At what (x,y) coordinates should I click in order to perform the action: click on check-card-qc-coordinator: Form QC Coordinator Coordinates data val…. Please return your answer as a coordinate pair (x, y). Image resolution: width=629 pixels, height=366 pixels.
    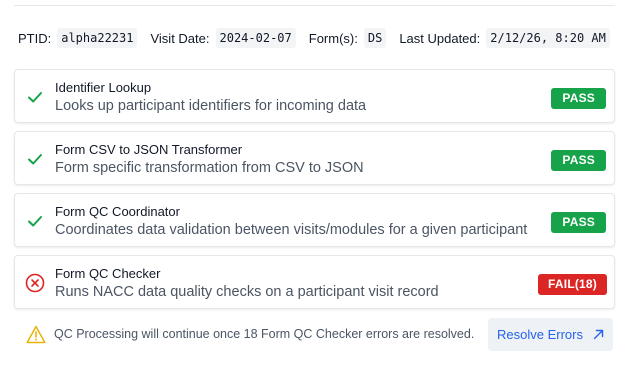
    Looking at the image, I should click on (314, 220).